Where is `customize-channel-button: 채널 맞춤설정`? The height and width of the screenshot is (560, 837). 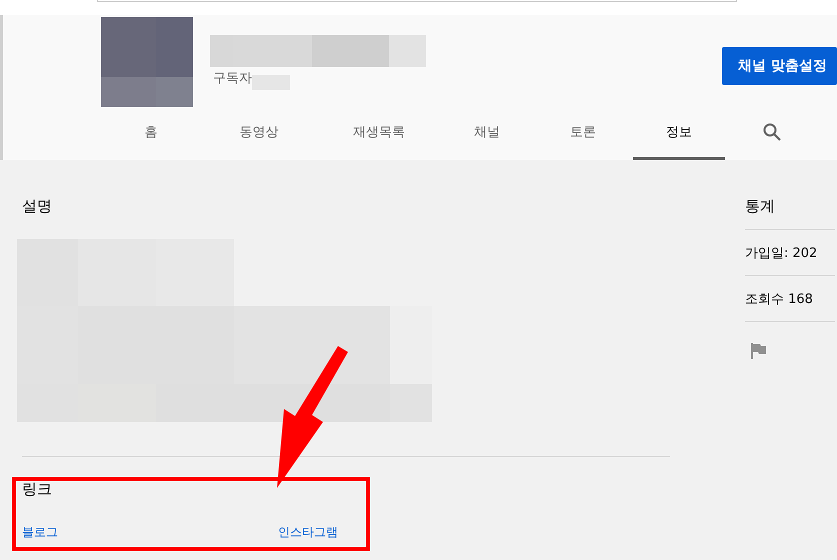
customize-channel-button: 채널 맞춤설정 is located at coordinates (779, 66).